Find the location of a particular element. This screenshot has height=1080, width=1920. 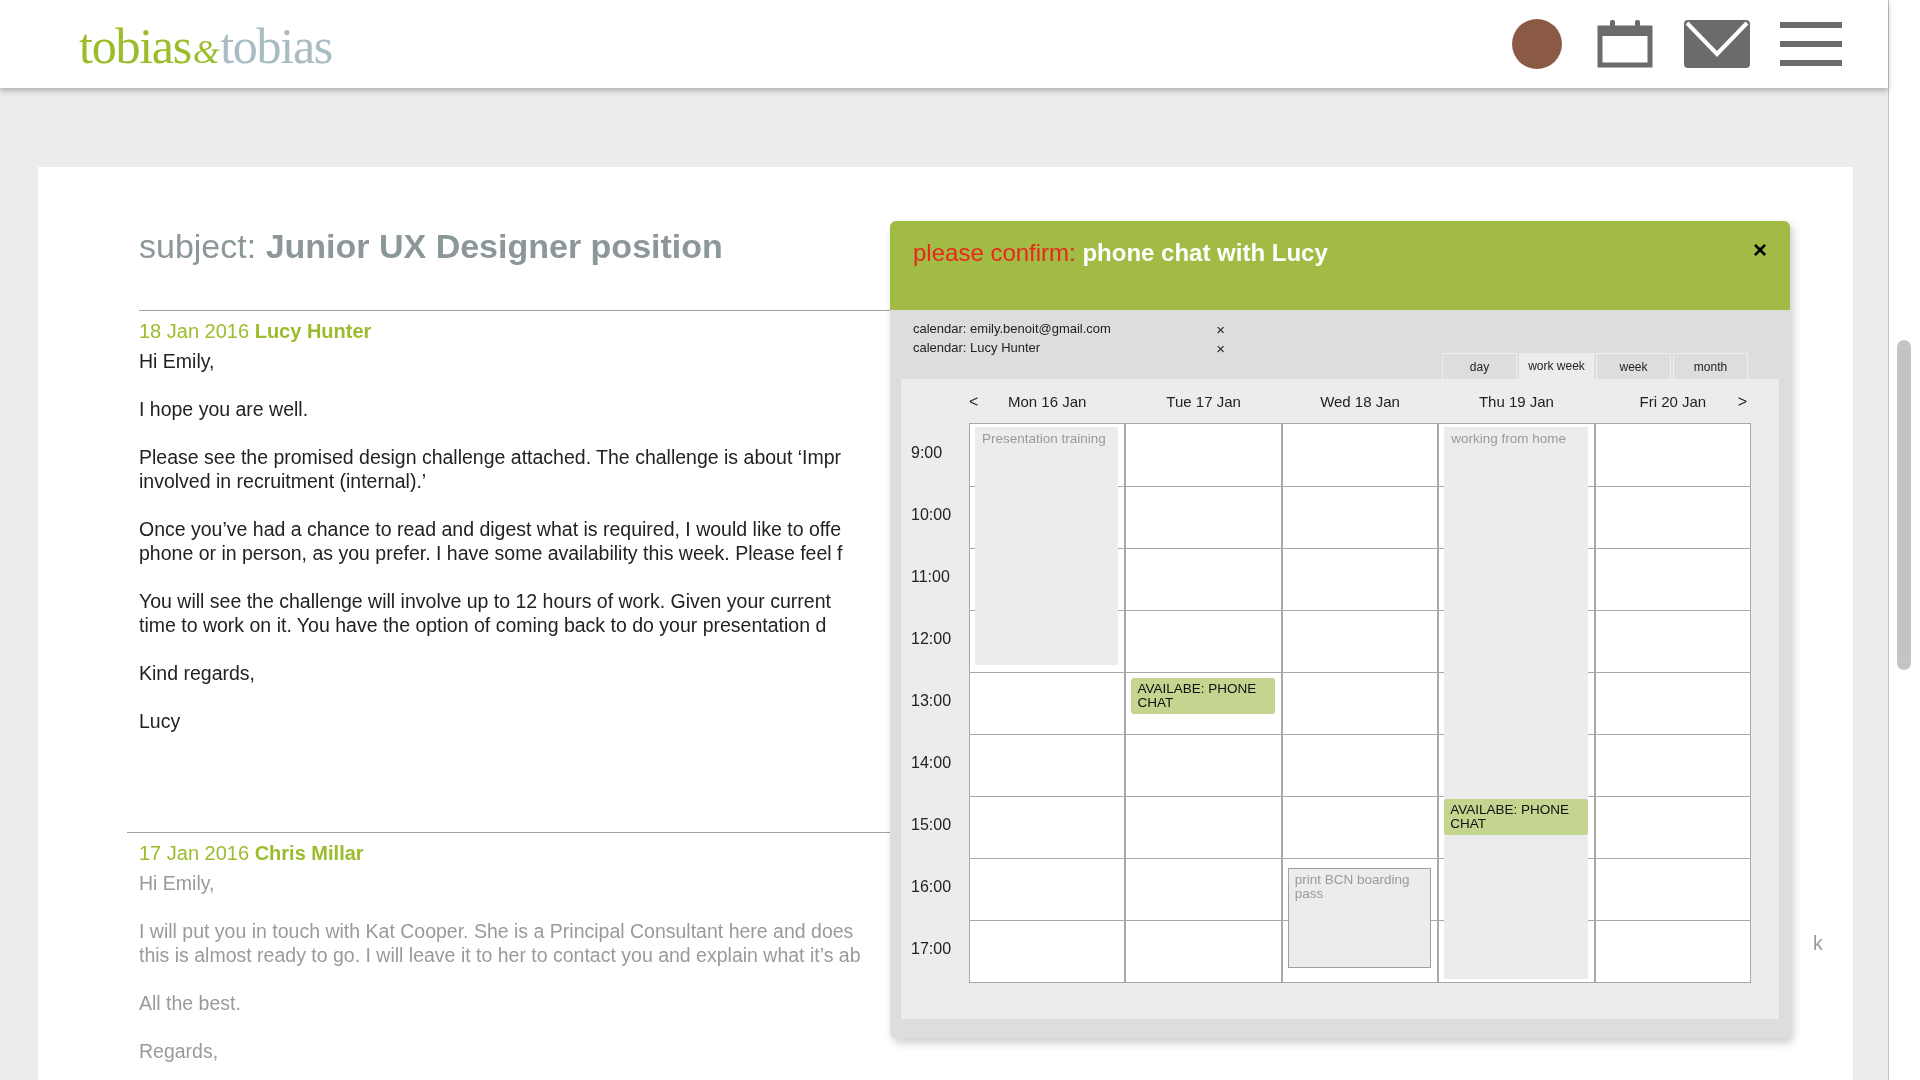

day-label: Fri 20 Jan is located at coordinates (1673, 402).